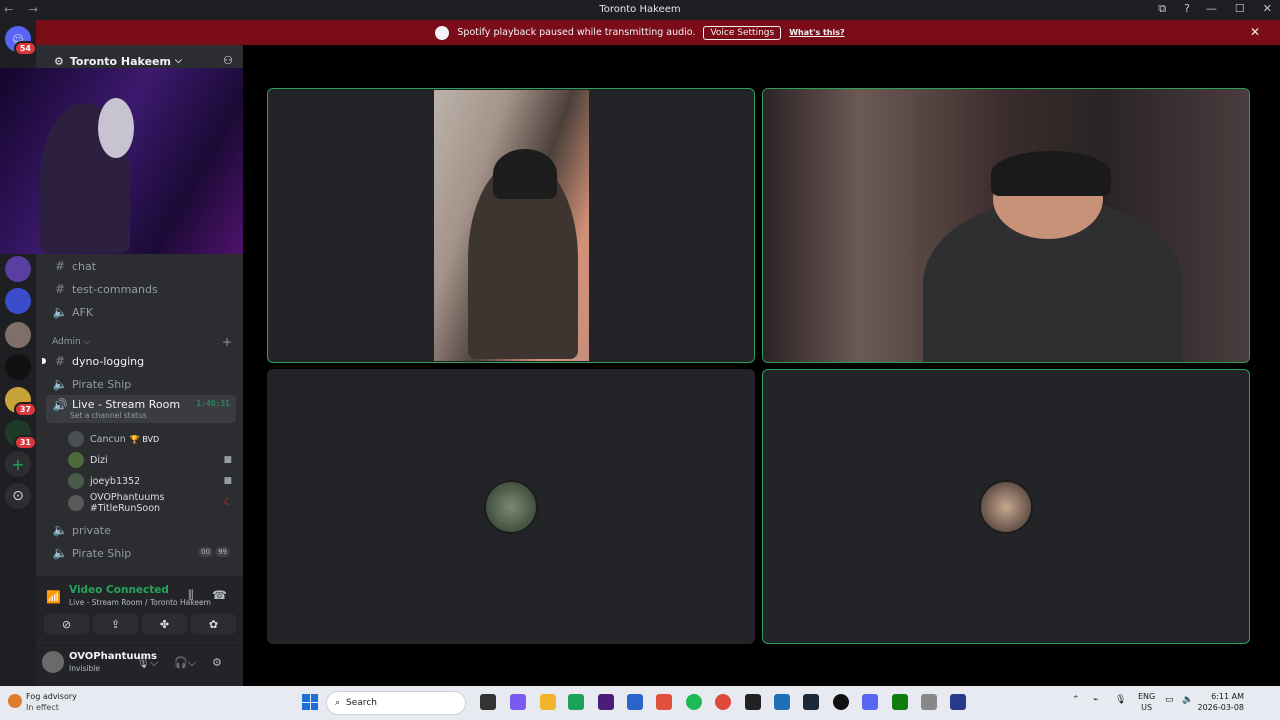  I want to click on help-icon: ?, so click(1187, 9).